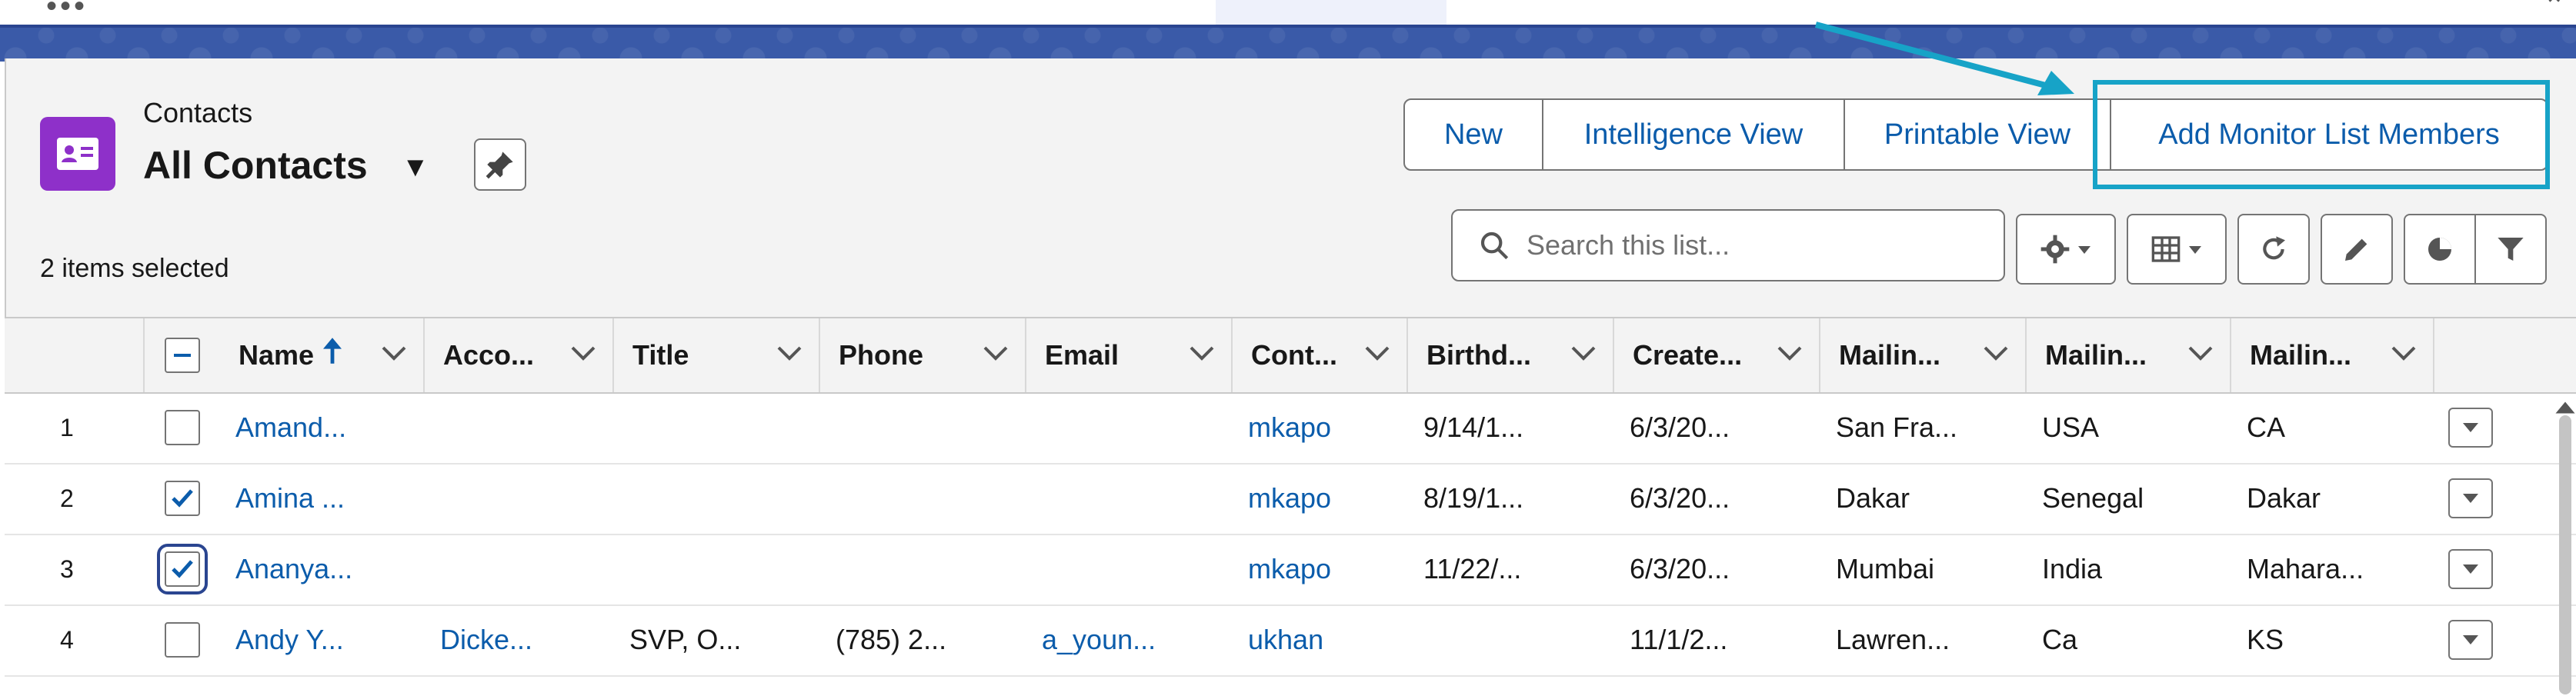  I want to click on edit-list-button, so click(2357, 249).